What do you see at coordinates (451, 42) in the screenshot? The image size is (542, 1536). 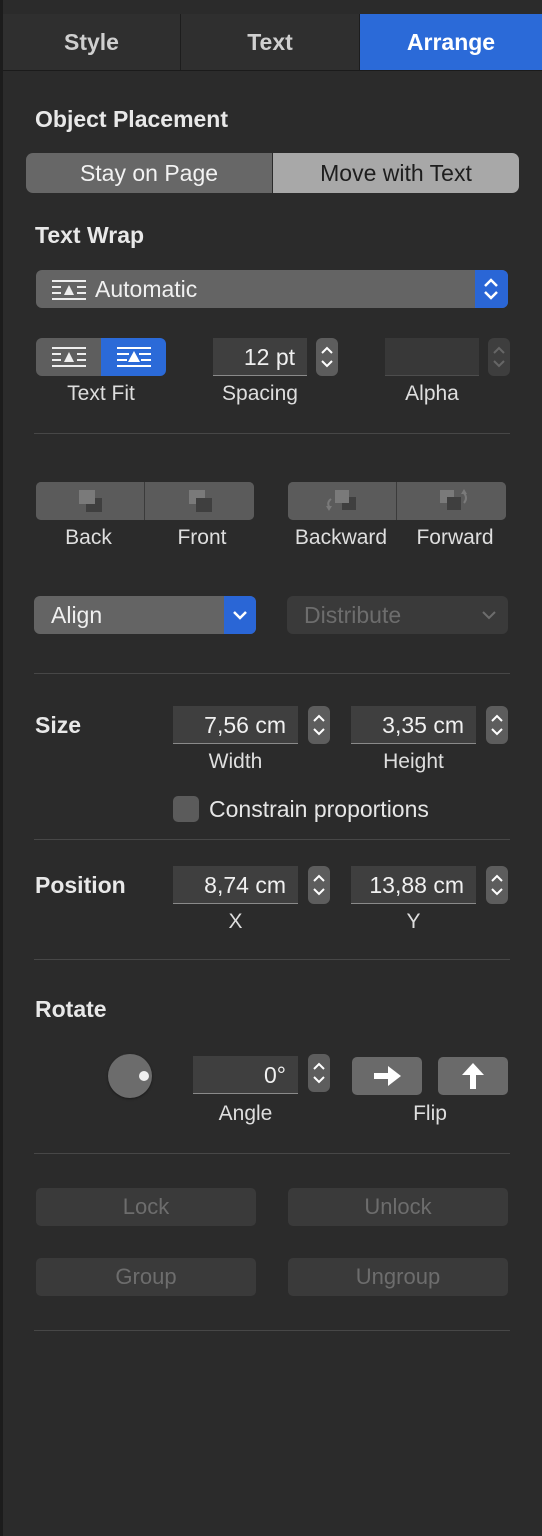 I see `tab-arrange: Arrange` at bounding box center [451, 42].